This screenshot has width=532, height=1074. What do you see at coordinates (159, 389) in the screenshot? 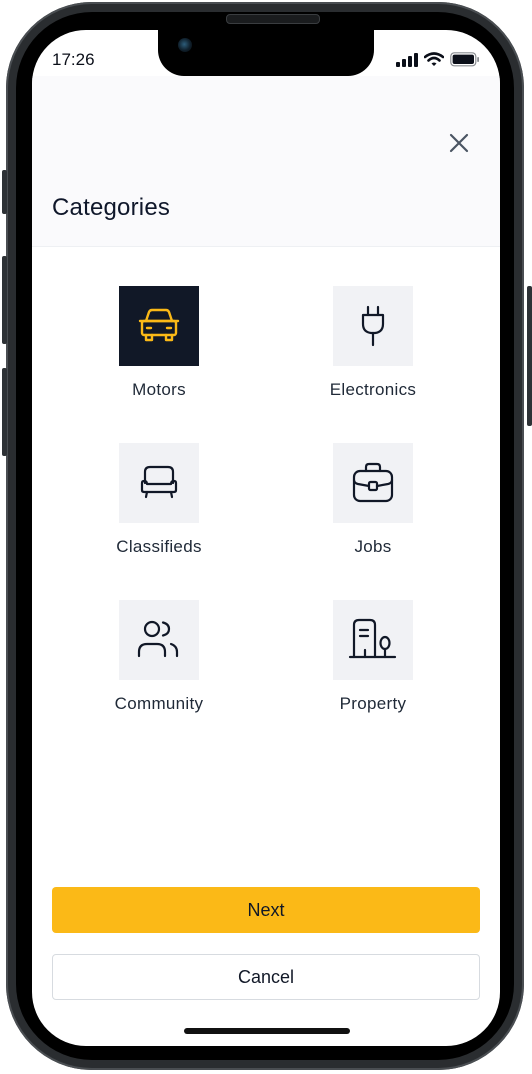
I see `category-label: Motors` at bounding box center [159, 389].